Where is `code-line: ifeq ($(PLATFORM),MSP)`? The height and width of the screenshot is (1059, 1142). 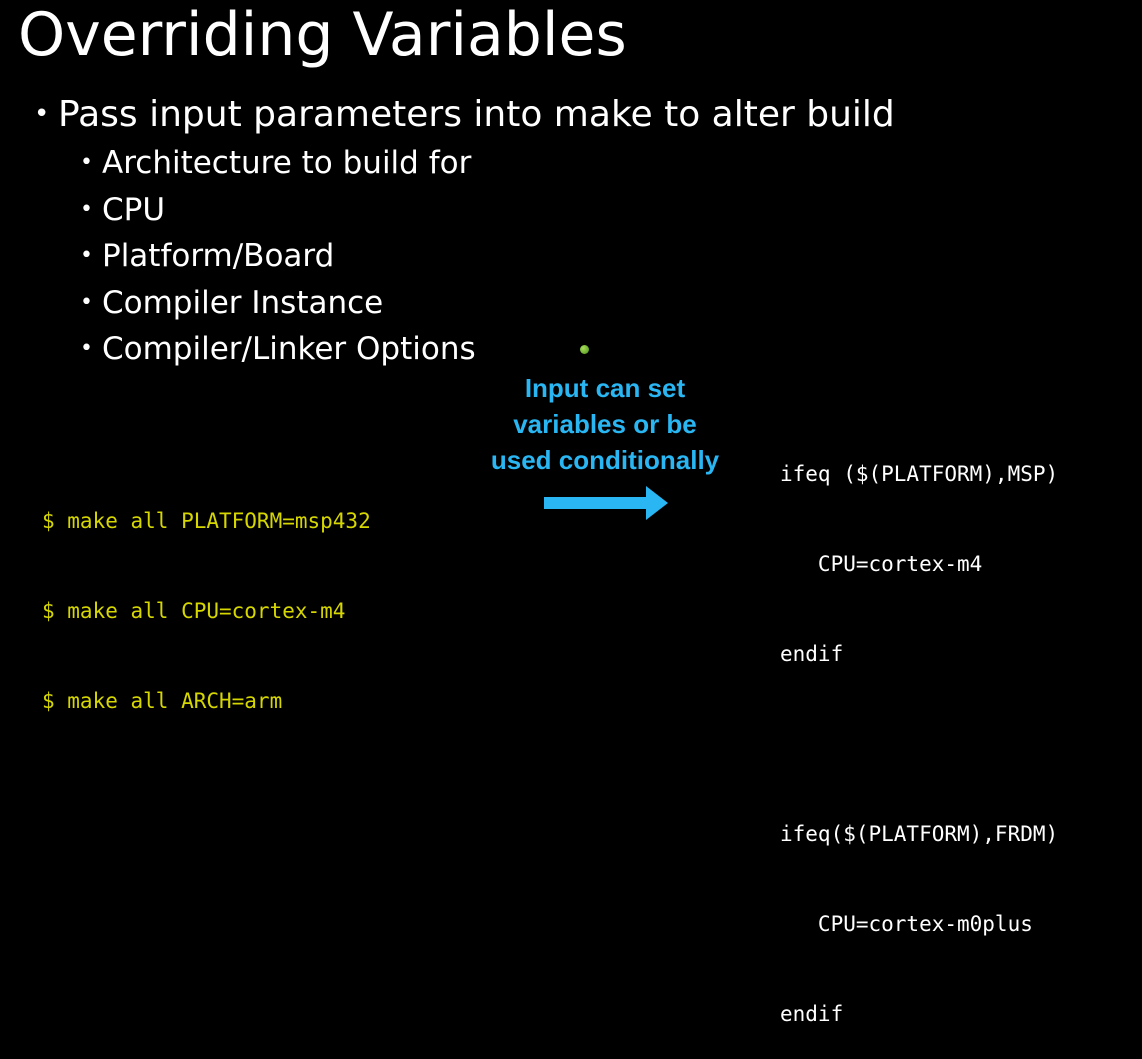
code-line: ifeq ($(PLATFORM),MSP) is located at coordinates (919, 474).